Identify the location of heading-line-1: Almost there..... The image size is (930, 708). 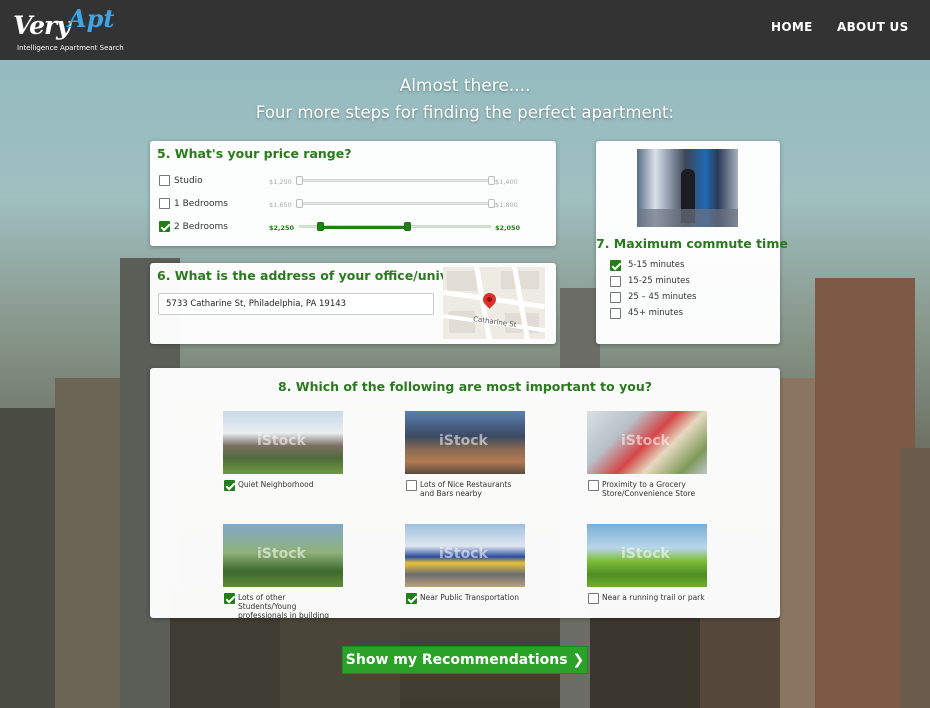
(465, 86).